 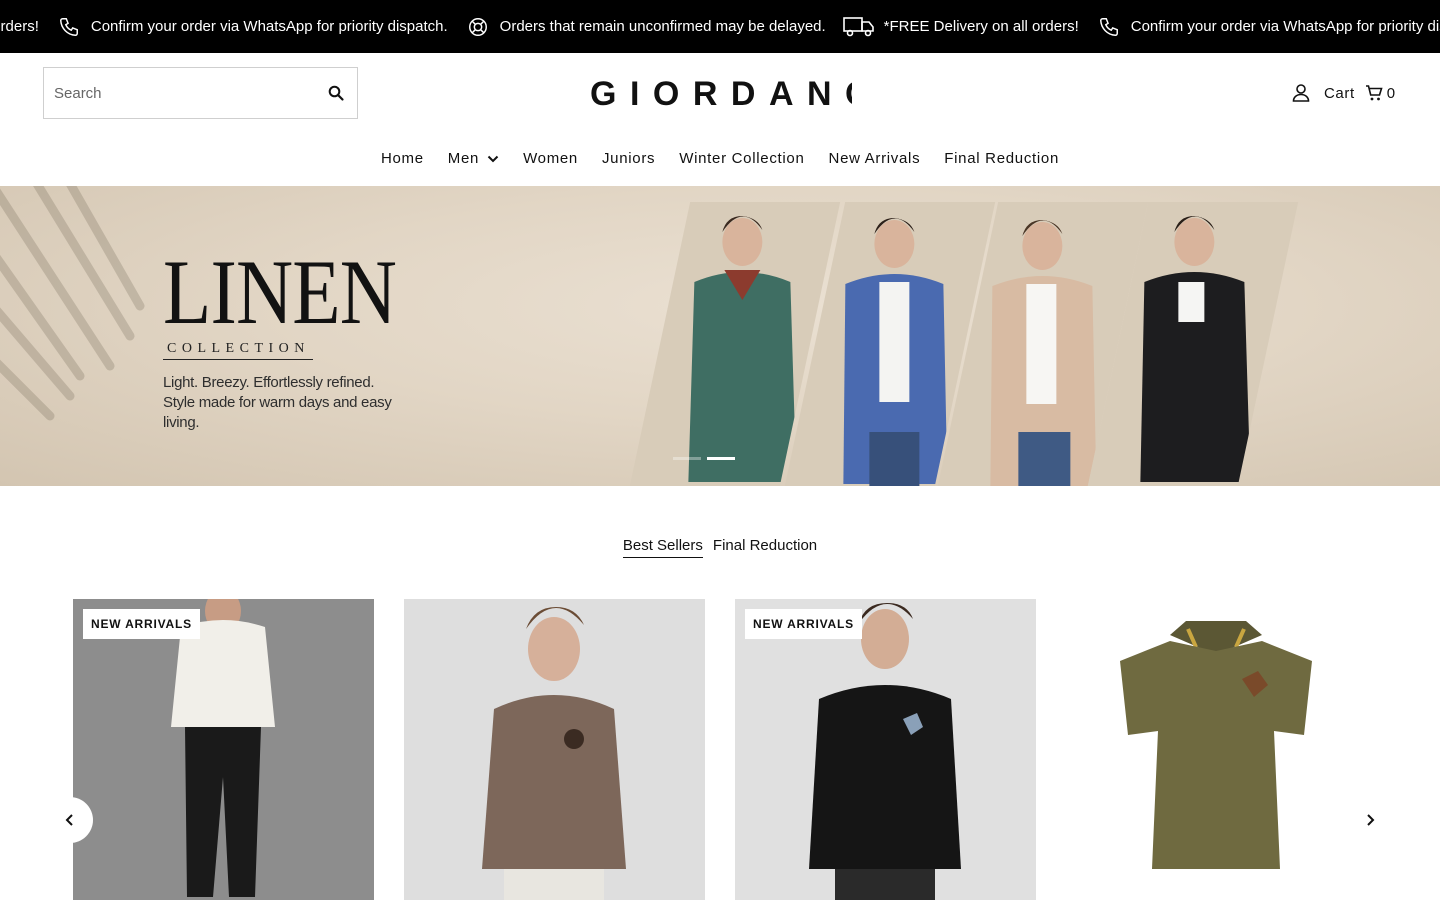 What do you see at coordinates (859, 27) in the screenshot?
I see `truck-icon` at bounding box center [859, 27].